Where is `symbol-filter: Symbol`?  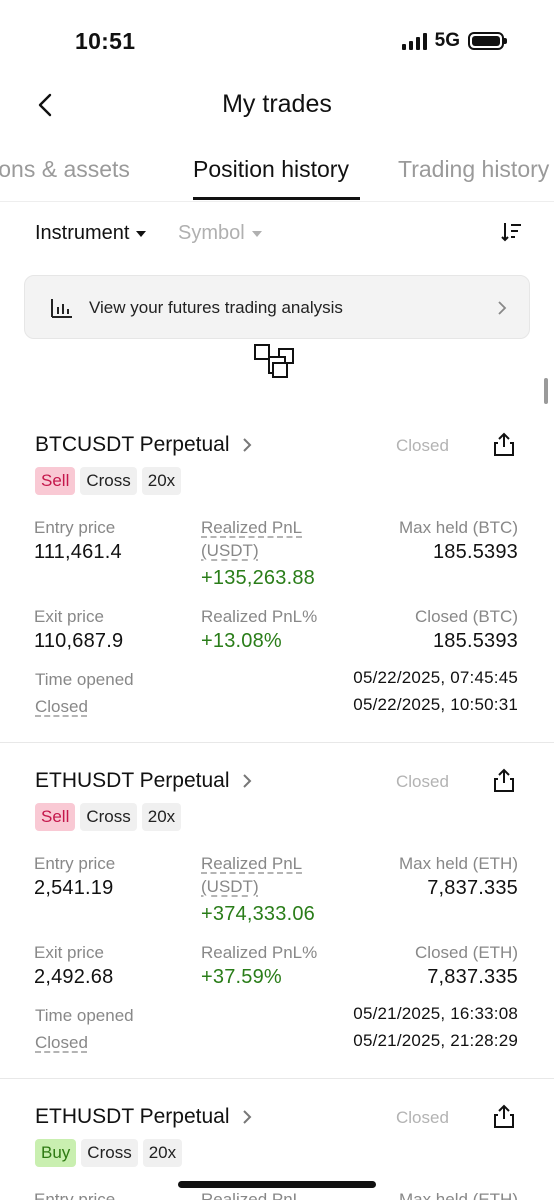
symbol-filter: Symbol is located at coordinates (220, 233).